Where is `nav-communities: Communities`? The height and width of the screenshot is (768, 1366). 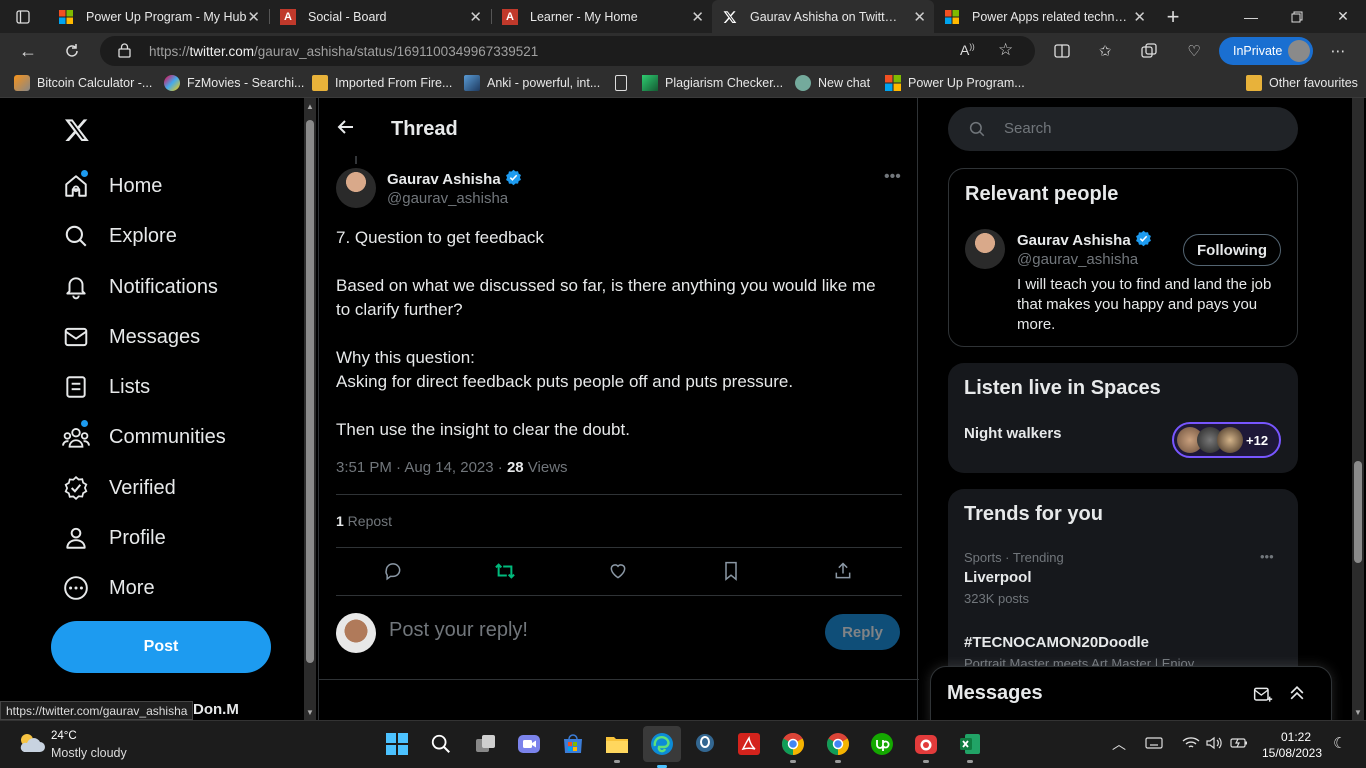 nav-communities: Communities is located at coordinates (144, 437).